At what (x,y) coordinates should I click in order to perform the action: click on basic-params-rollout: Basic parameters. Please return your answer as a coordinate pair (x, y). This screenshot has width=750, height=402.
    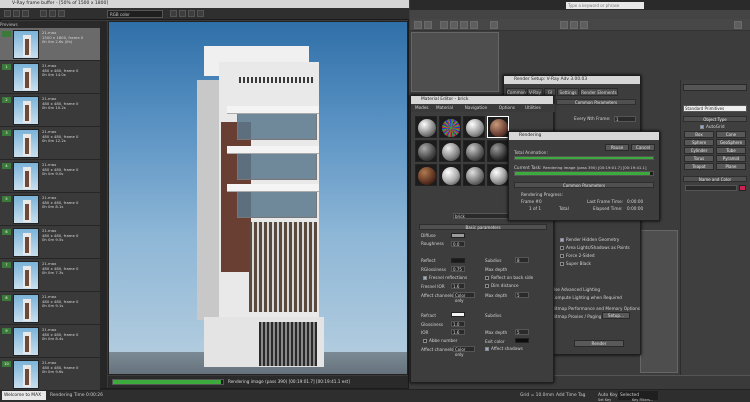
    Looking at the image, I should click on (483, 227).